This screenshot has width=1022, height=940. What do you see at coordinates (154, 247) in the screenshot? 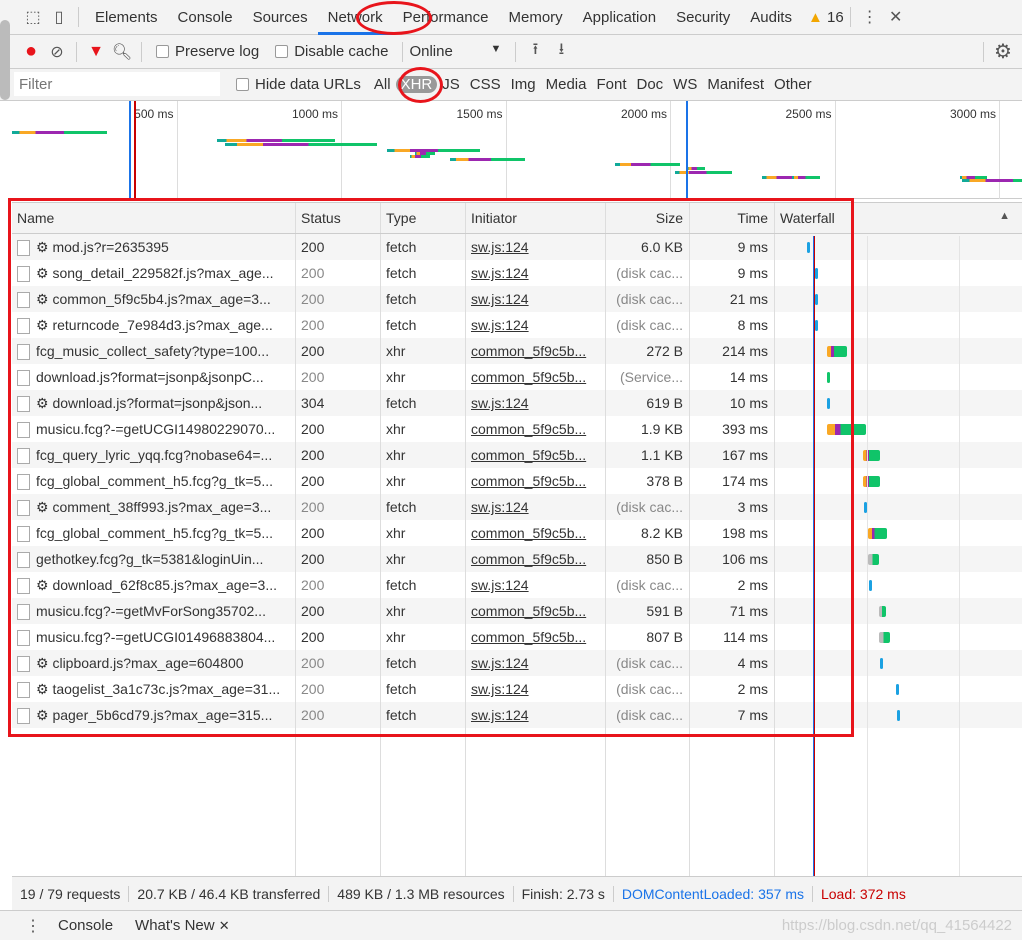
I see `request-name: ⚙ mod.js?r=2635395` at bounding box center [154, 247].